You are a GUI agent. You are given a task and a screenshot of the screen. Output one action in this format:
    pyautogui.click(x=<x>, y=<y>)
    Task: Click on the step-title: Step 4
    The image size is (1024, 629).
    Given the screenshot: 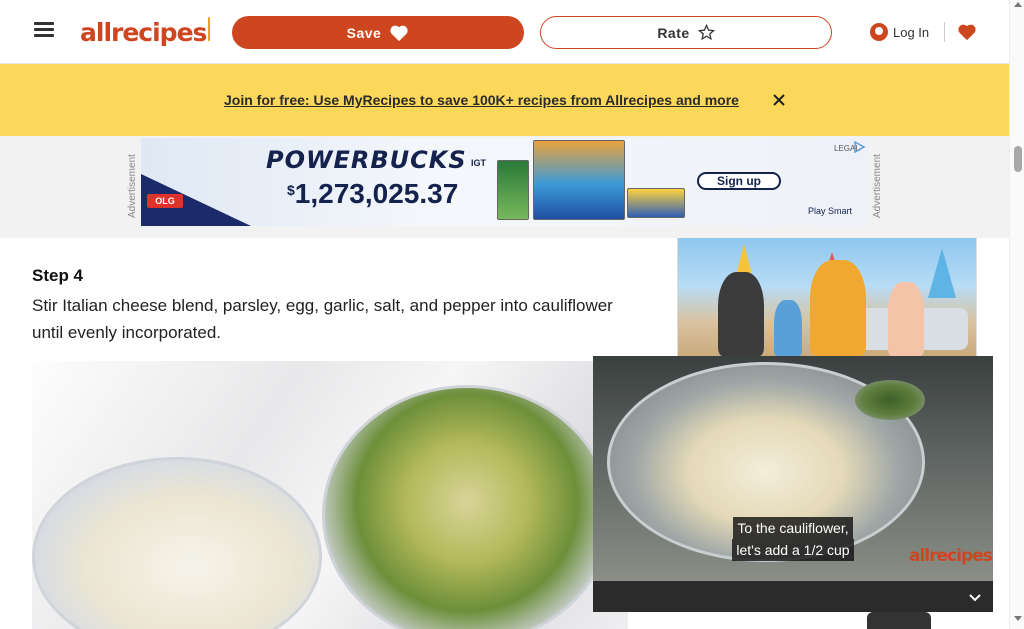 What is the action you would take?
    pyautogui.click(x=58, y=275)
    